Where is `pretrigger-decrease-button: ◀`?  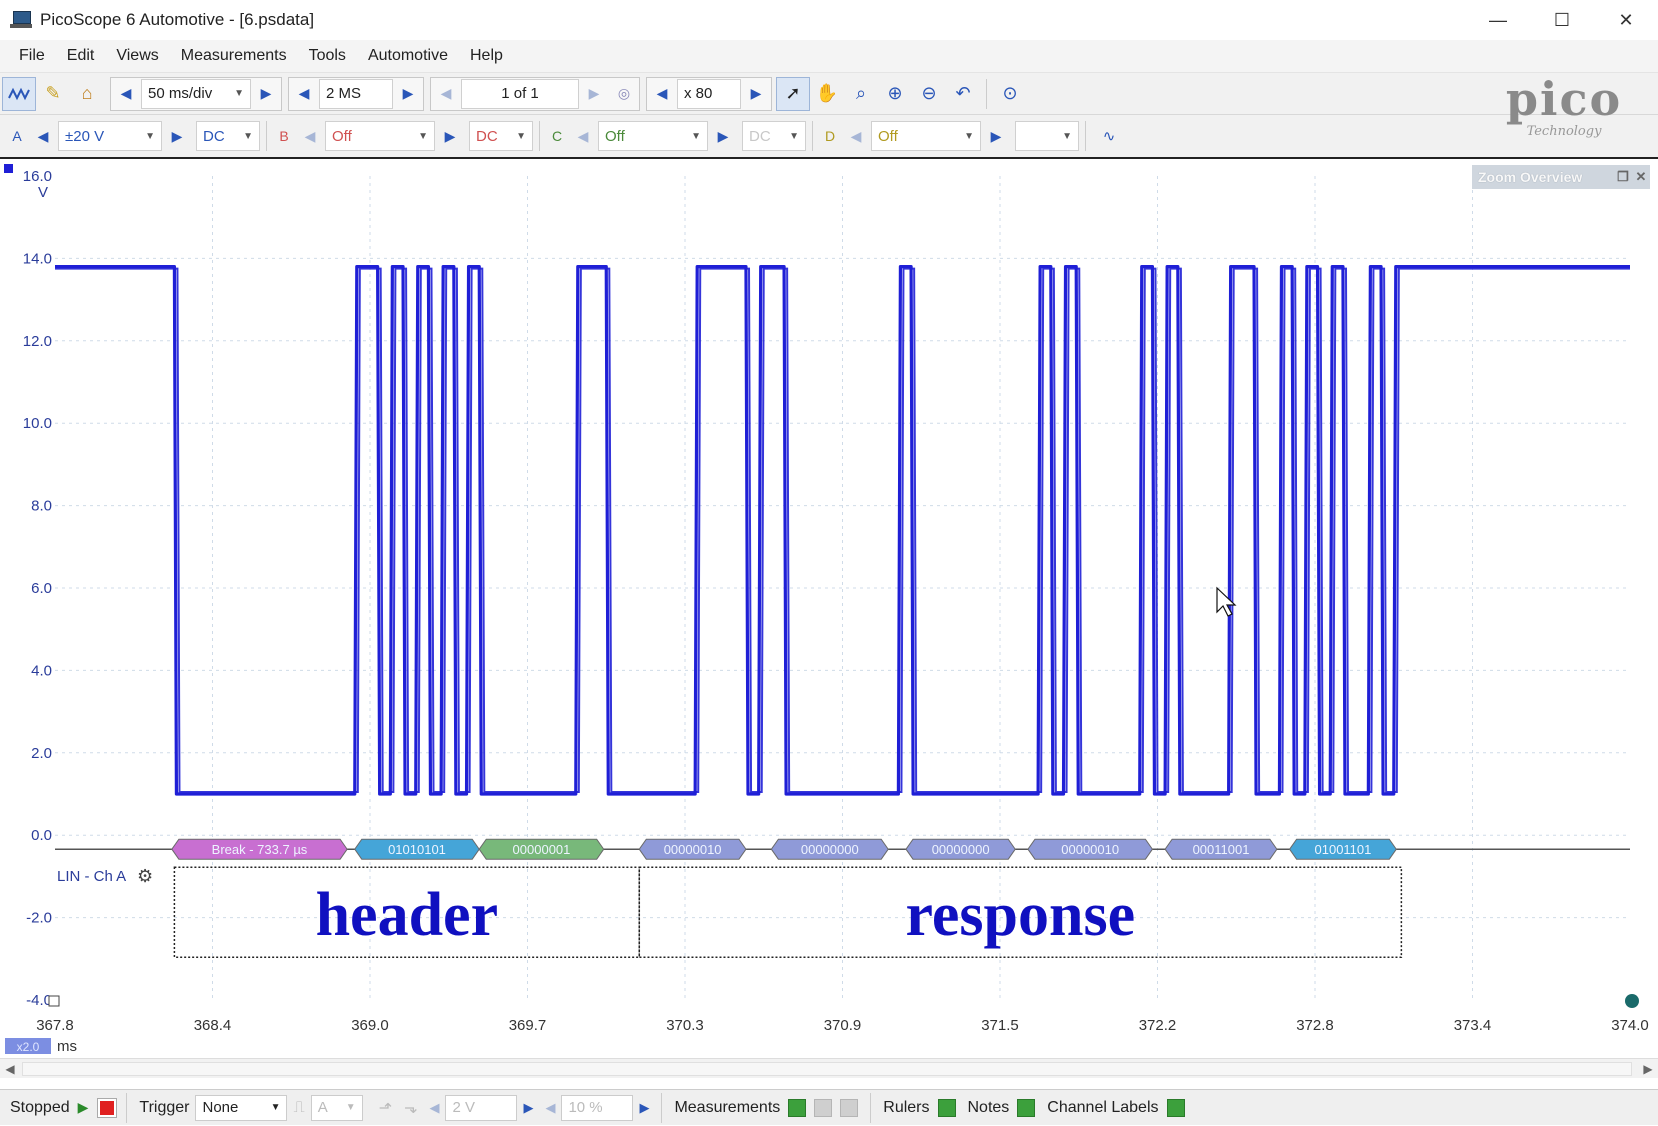 pretrigger-decrease-button: ◀ is located at coordinates (550, 1108).